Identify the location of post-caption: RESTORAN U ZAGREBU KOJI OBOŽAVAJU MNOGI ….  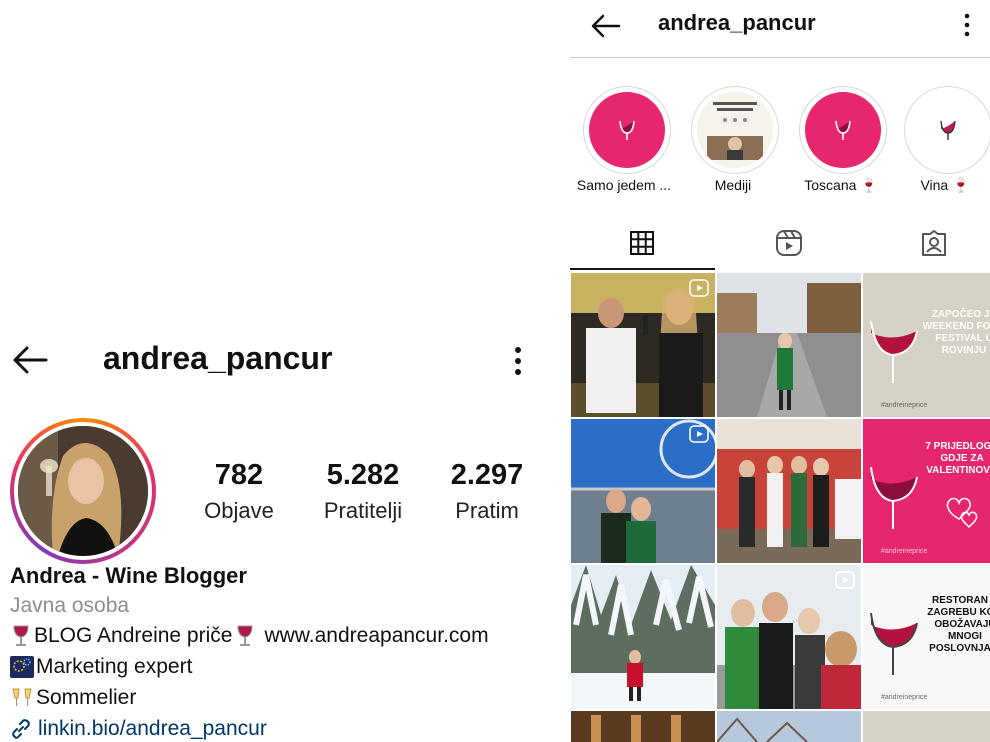
(958, 624).